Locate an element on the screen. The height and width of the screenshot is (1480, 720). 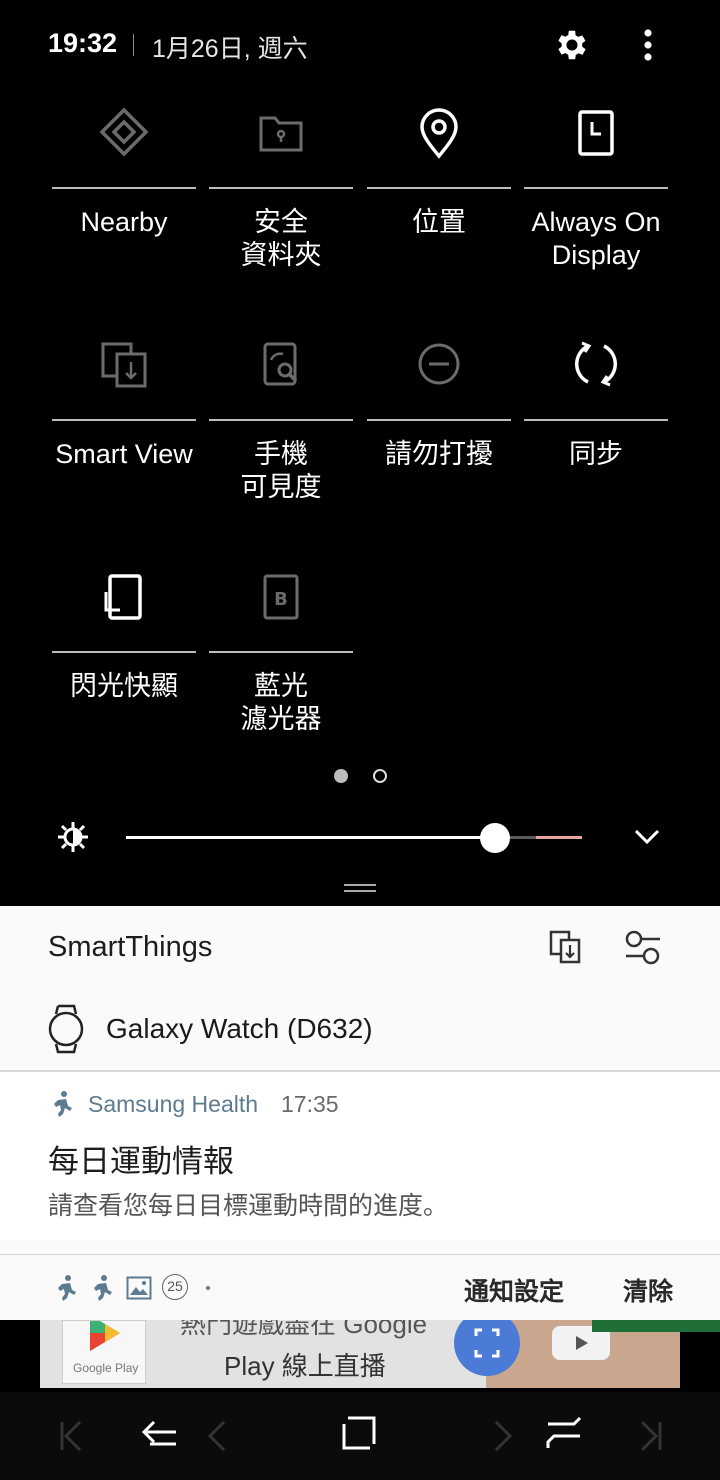
ad-text-line1: 熱門遊戲盡在 Google is located at coordinates (304, 1329).